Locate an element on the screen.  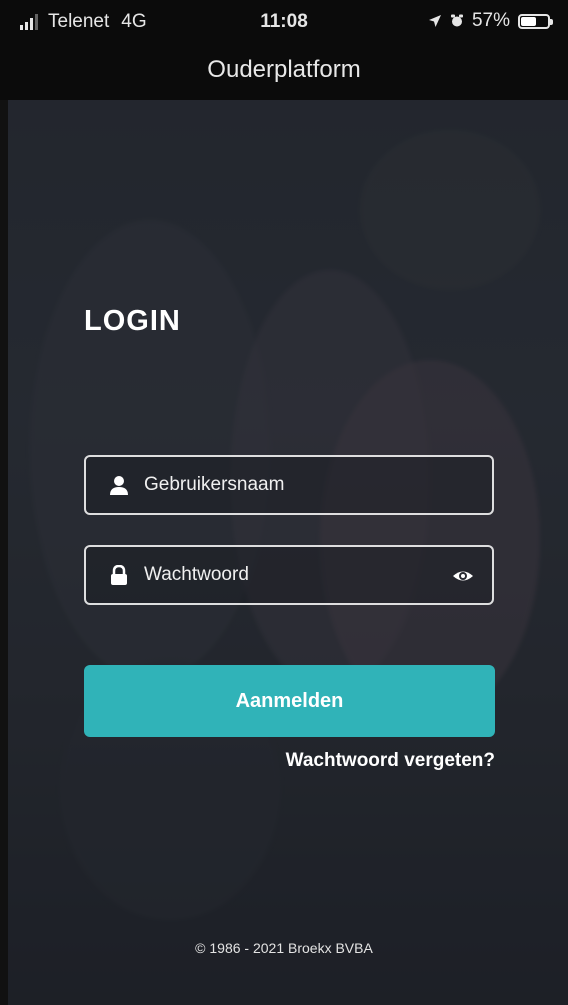
forgot-password-link: Wachtwoord vergeten? is located at coordinates (289, 761).